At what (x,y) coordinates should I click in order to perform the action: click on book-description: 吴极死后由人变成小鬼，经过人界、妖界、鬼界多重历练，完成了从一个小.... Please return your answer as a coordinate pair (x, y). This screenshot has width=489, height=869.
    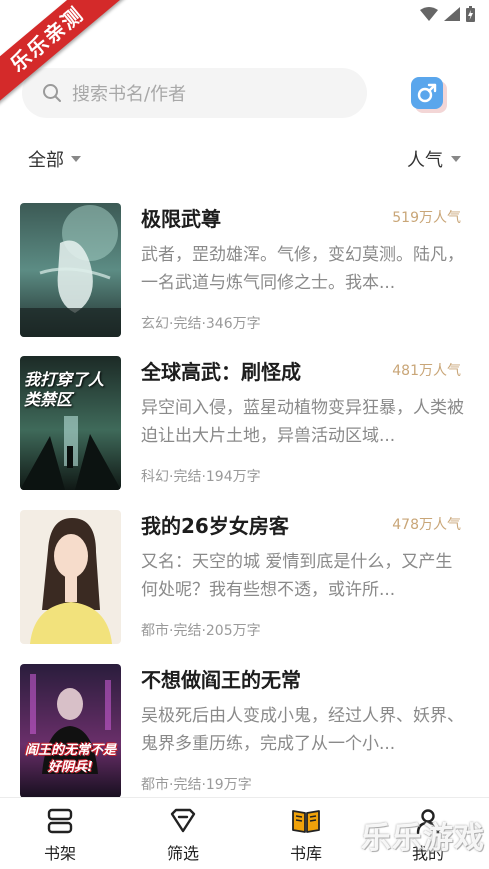
    Looking at the image, I should click on (302, 730).